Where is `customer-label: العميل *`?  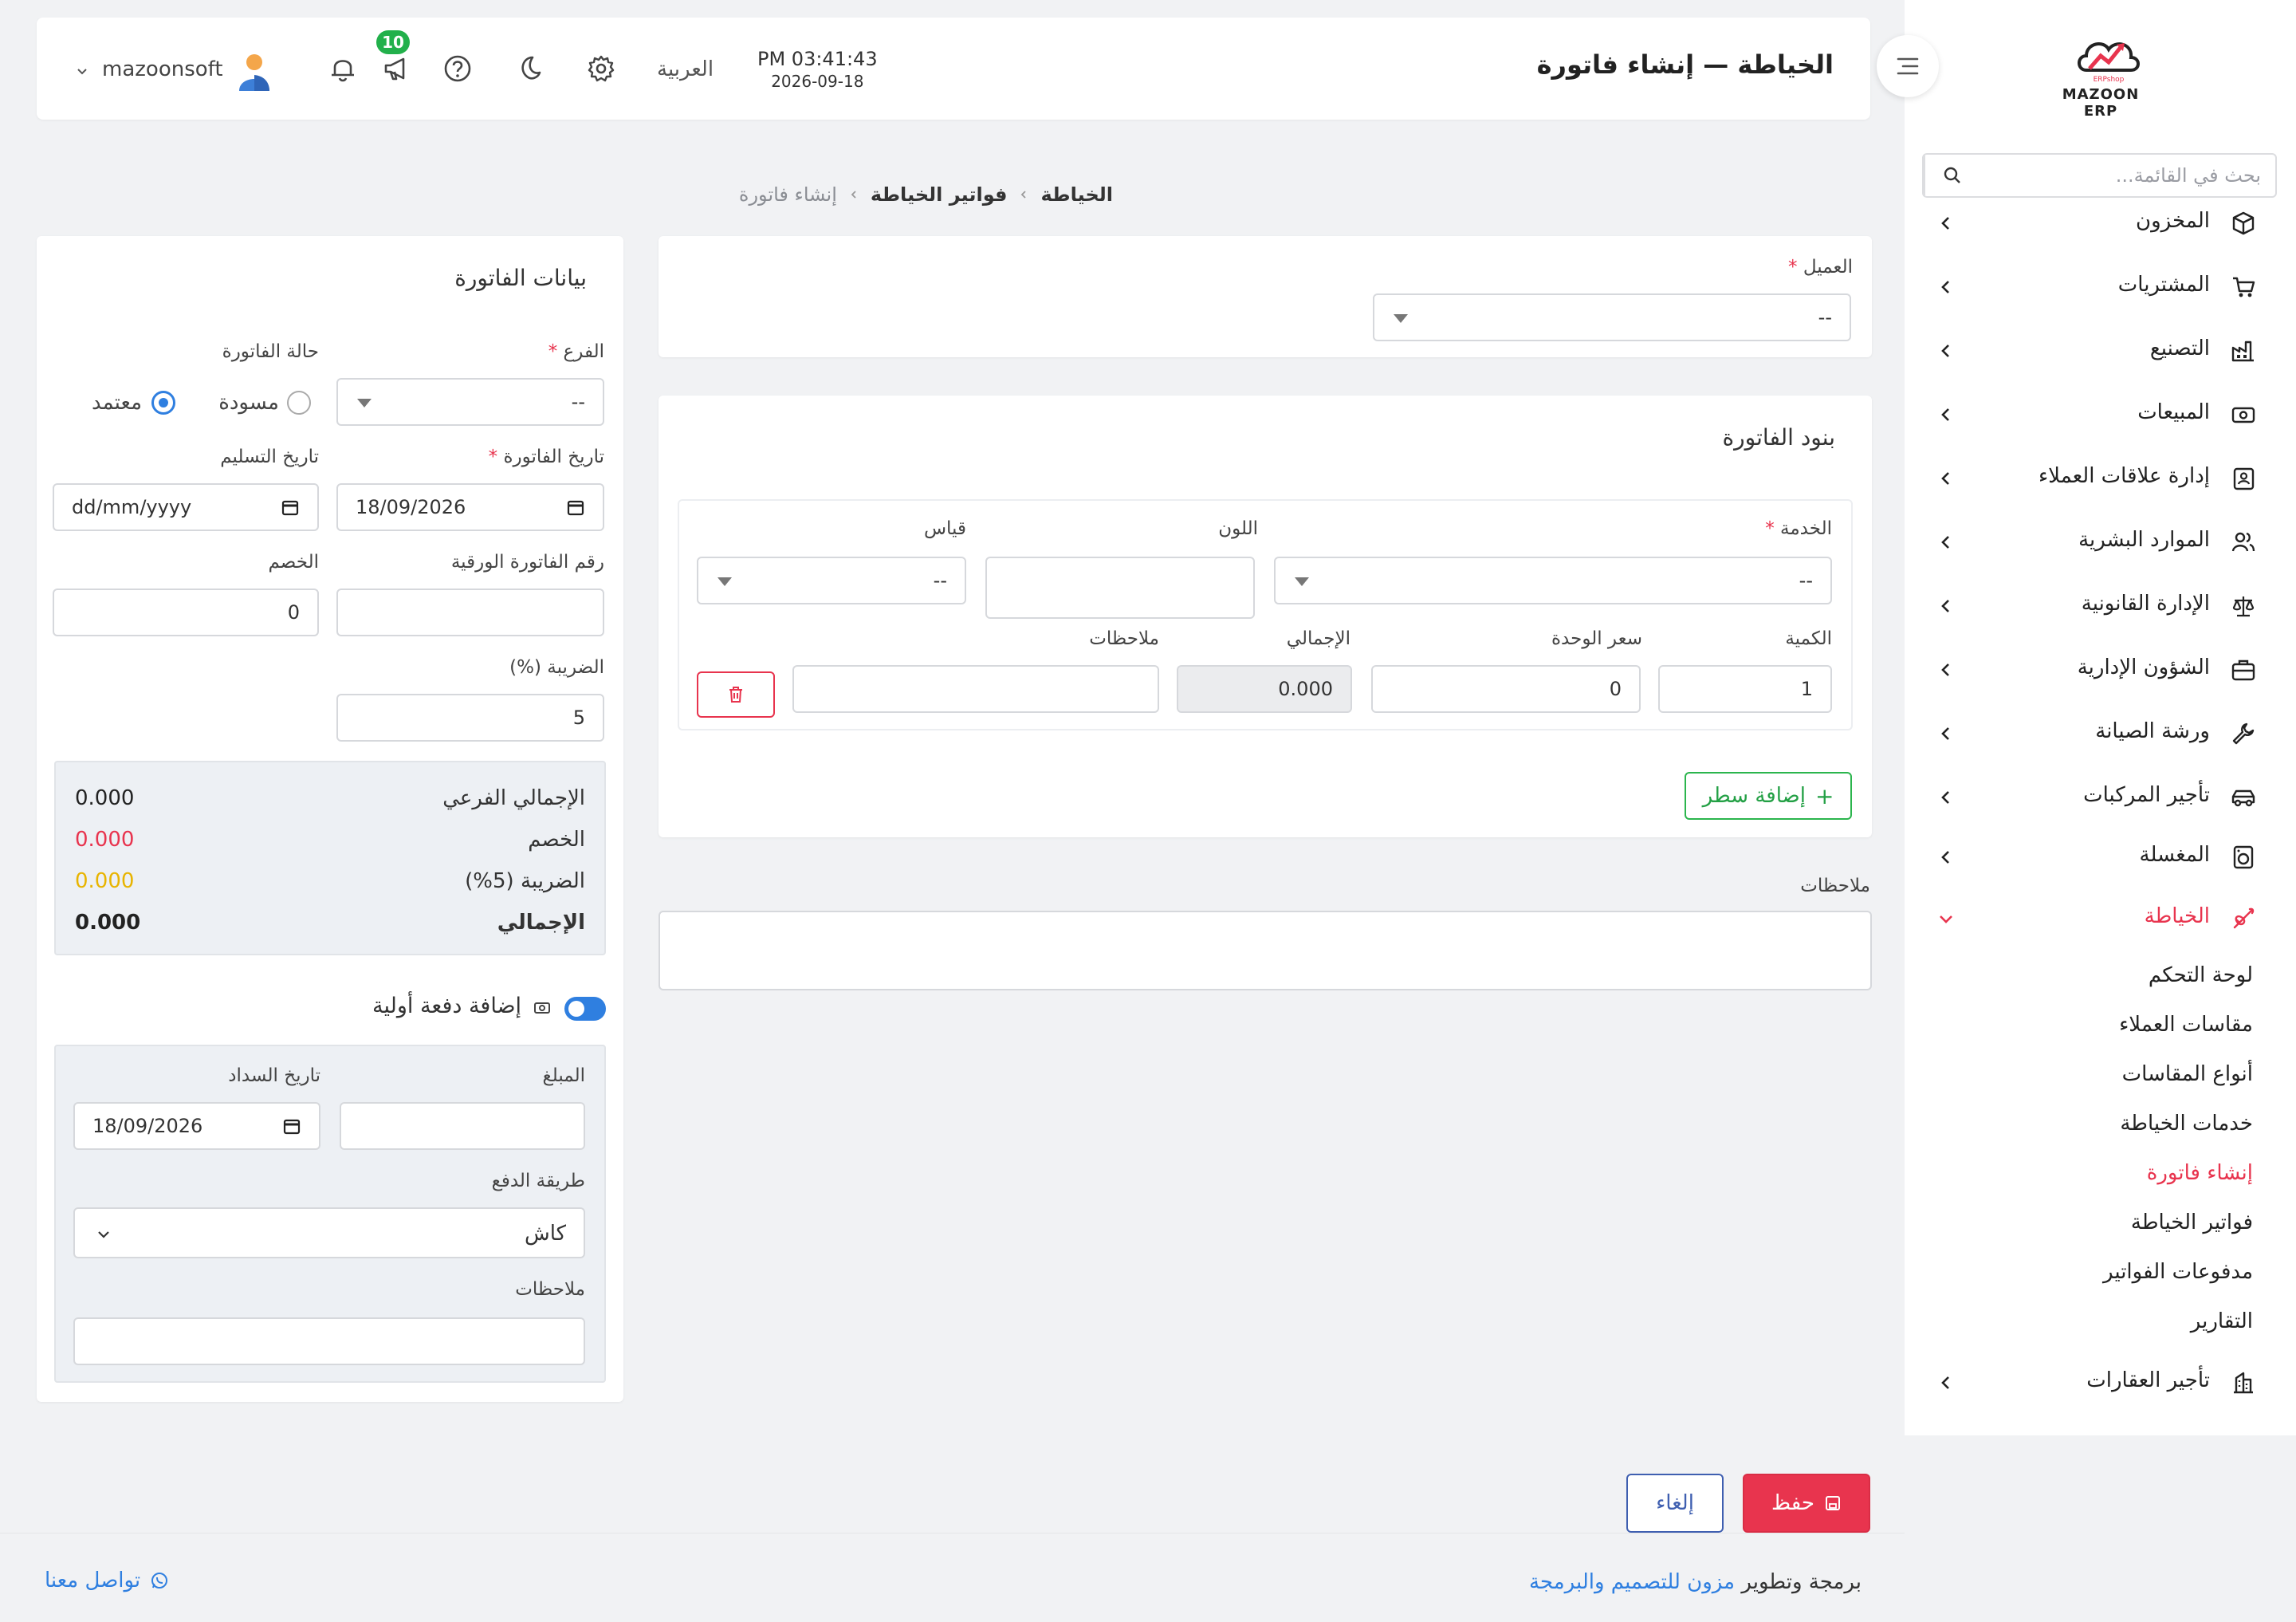 customer-label: العميل * is located at coordinates (1820, 267).